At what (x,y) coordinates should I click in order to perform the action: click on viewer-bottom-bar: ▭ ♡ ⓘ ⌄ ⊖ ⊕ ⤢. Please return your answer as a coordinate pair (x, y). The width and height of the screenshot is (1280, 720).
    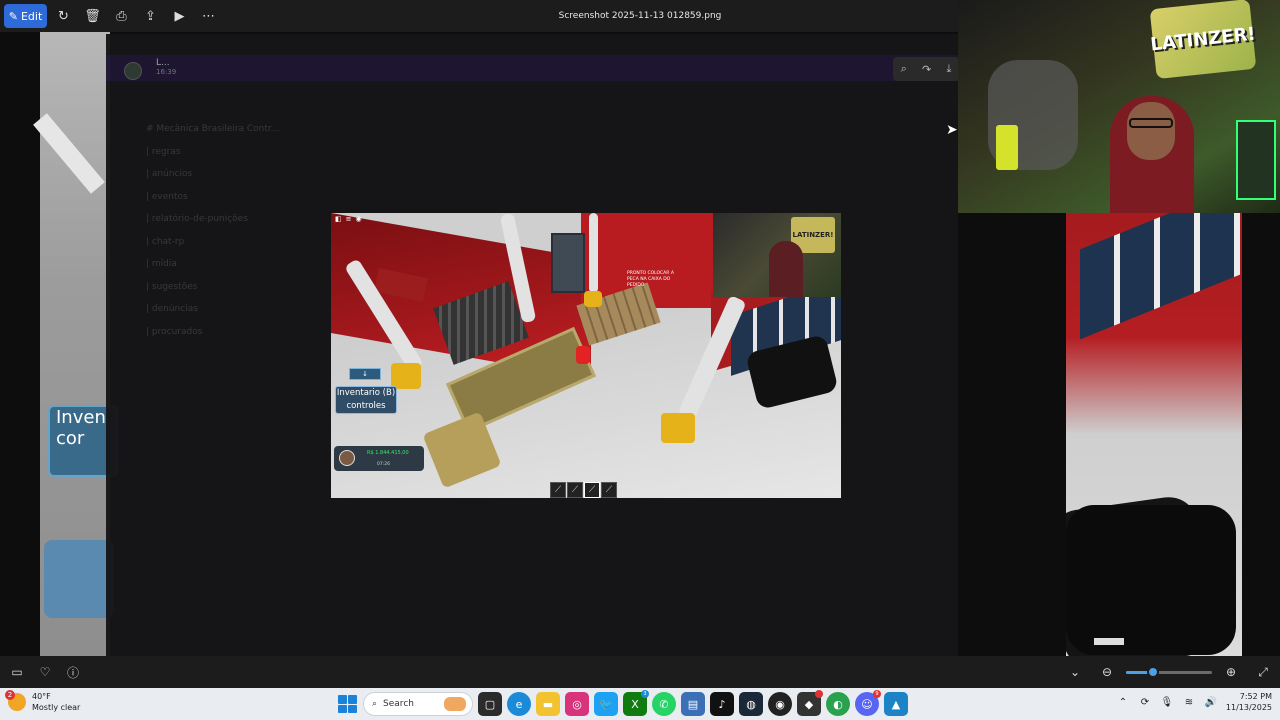
    Looking at the image, I should click on (640, 672).